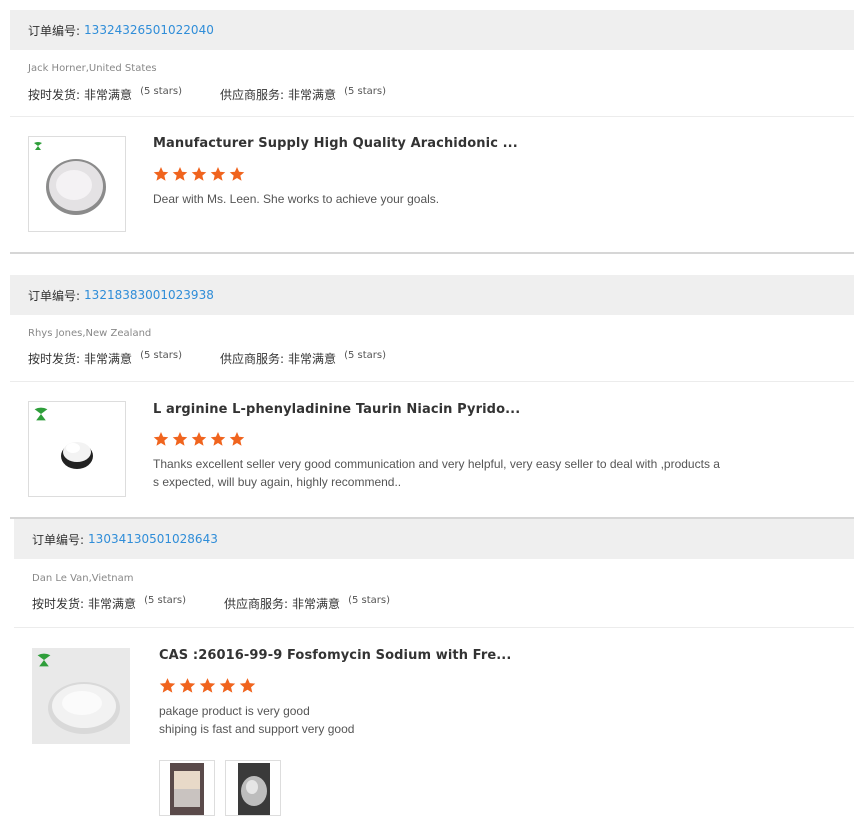 This screenshot has height=840, width=864. Describe the element at coordinates (234, 711) in the screenshot. I see `comment-line: pakage product is very good` at that location.